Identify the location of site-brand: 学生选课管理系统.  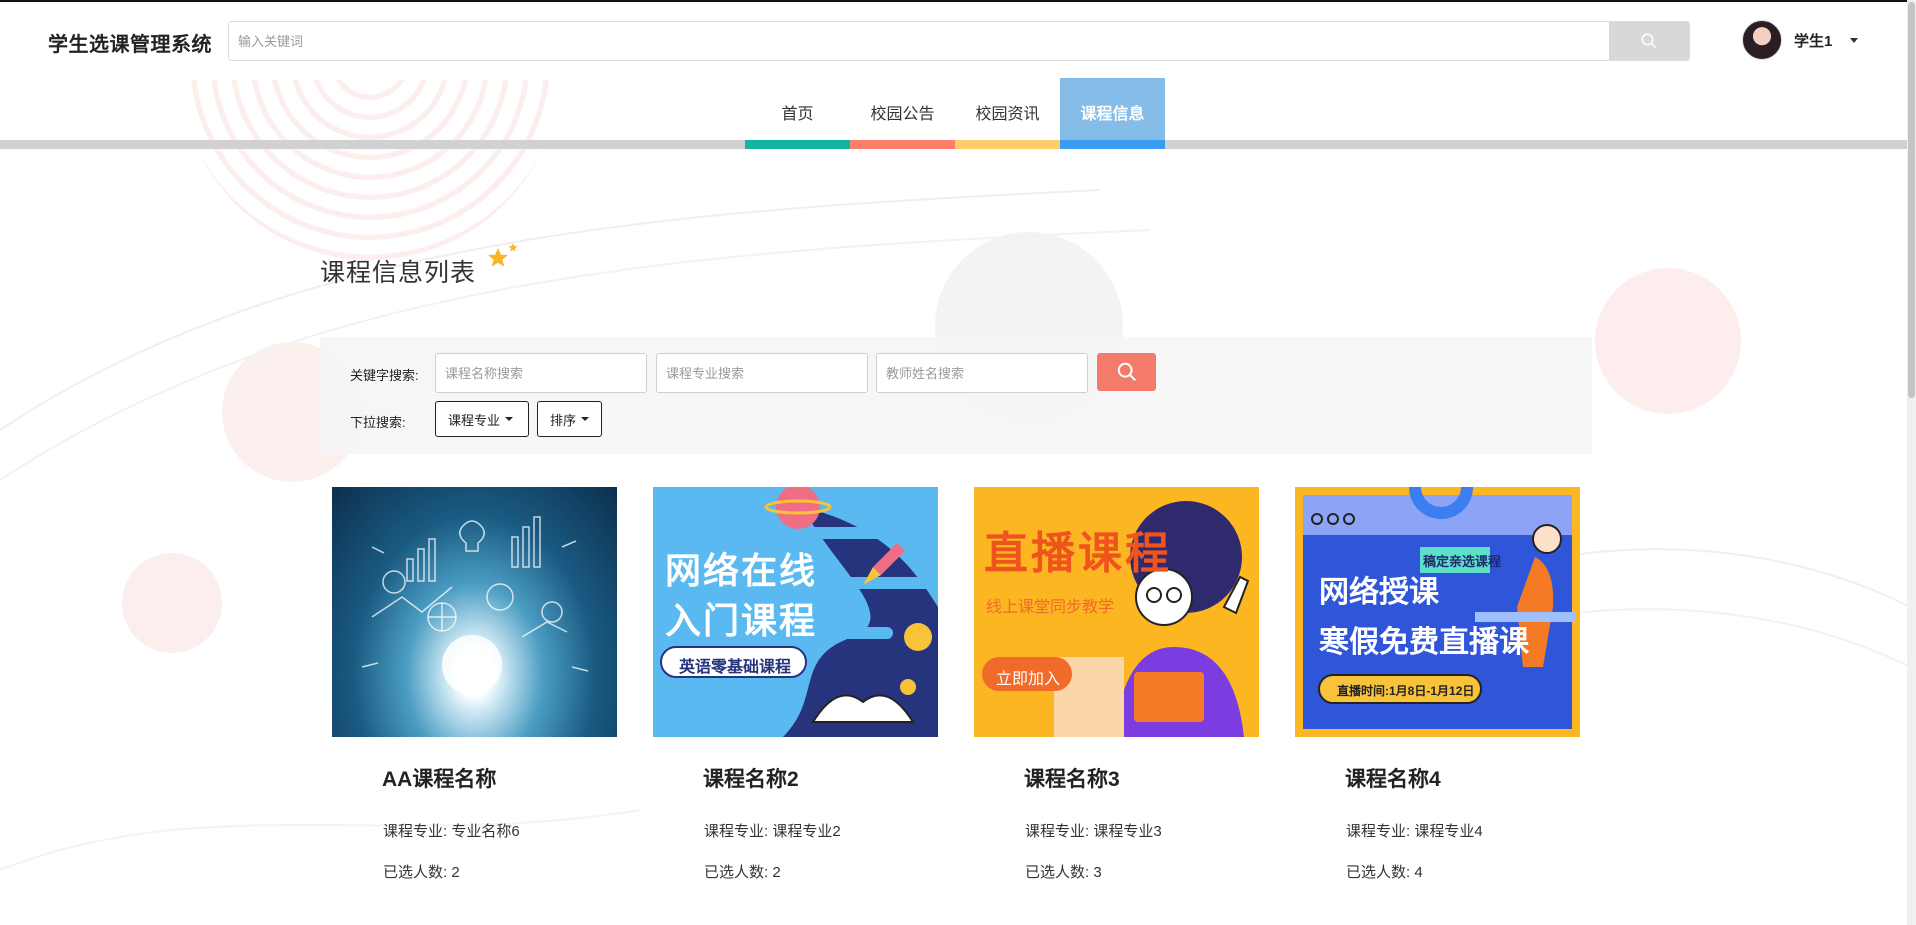
(130, 42).